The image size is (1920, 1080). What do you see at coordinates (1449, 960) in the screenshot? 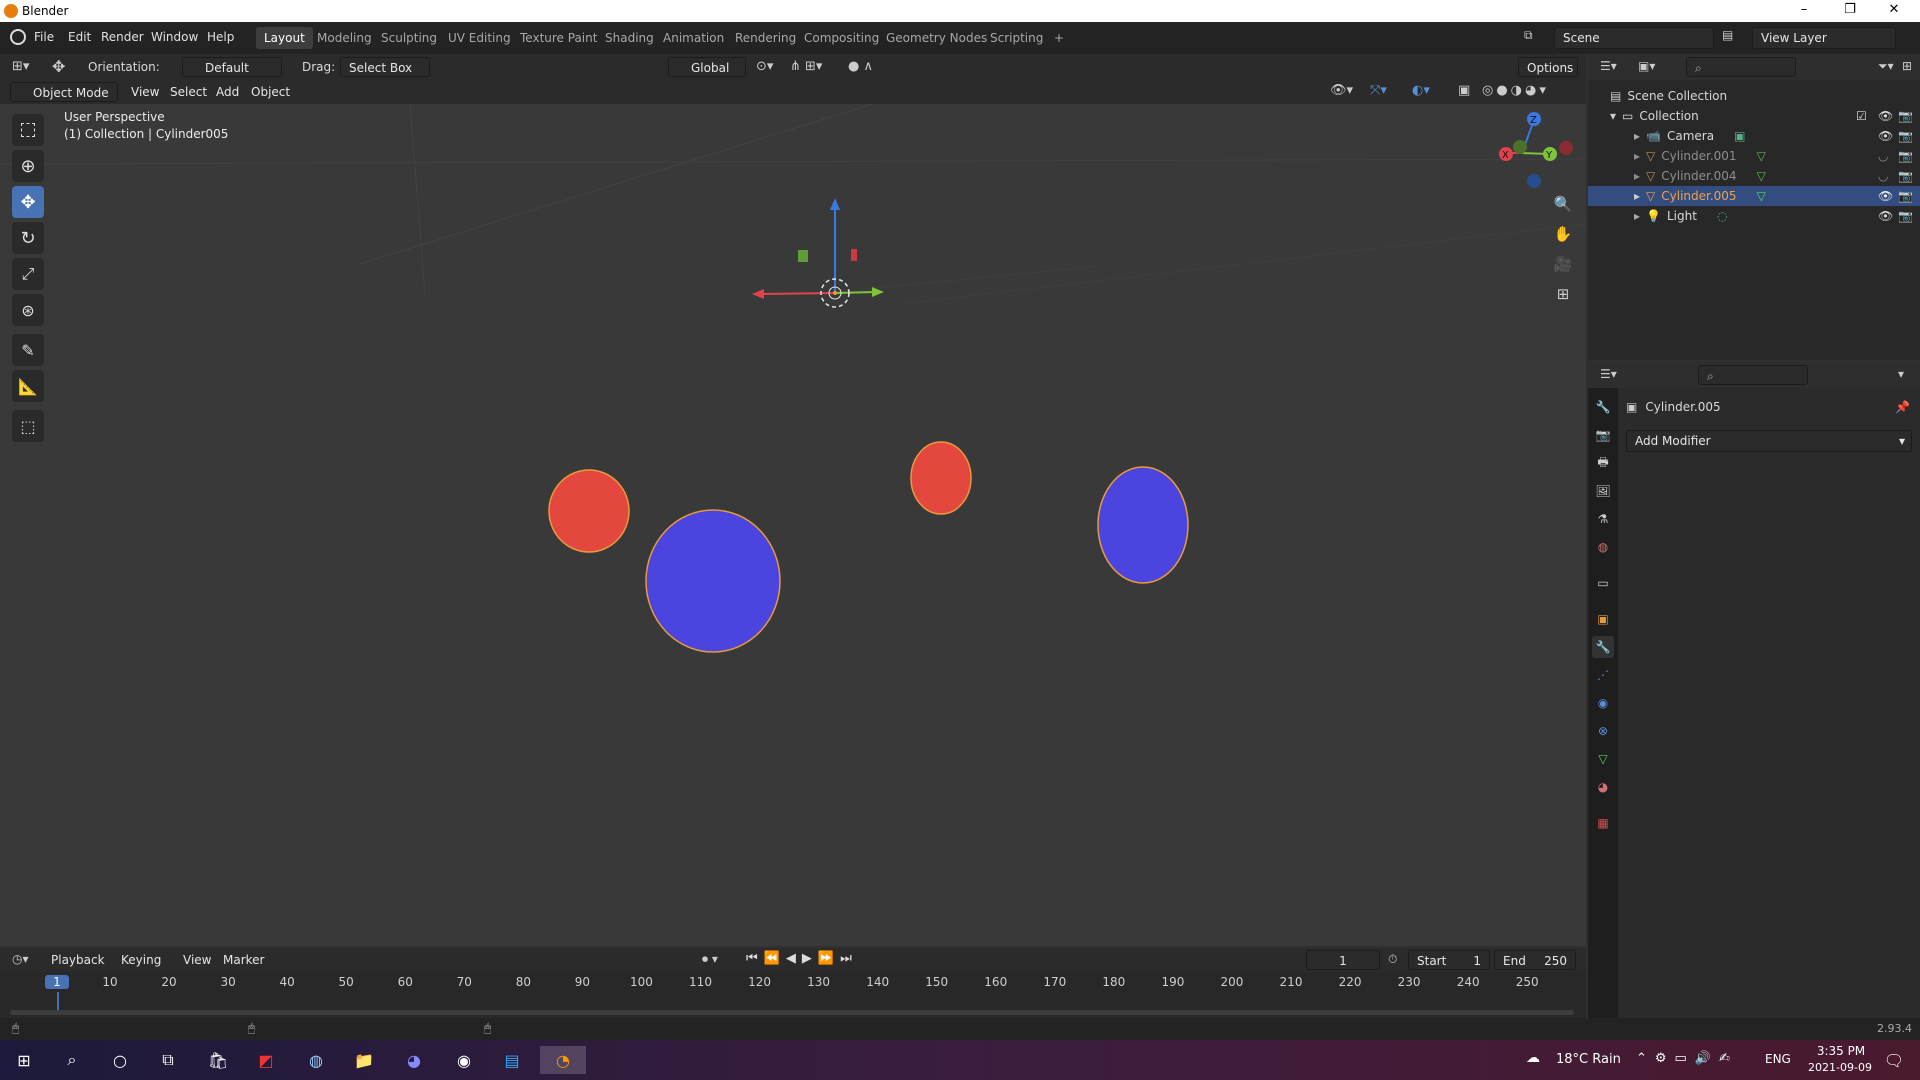
I see `start-frame-field: Start 1` at bounding box center [1449, 960].